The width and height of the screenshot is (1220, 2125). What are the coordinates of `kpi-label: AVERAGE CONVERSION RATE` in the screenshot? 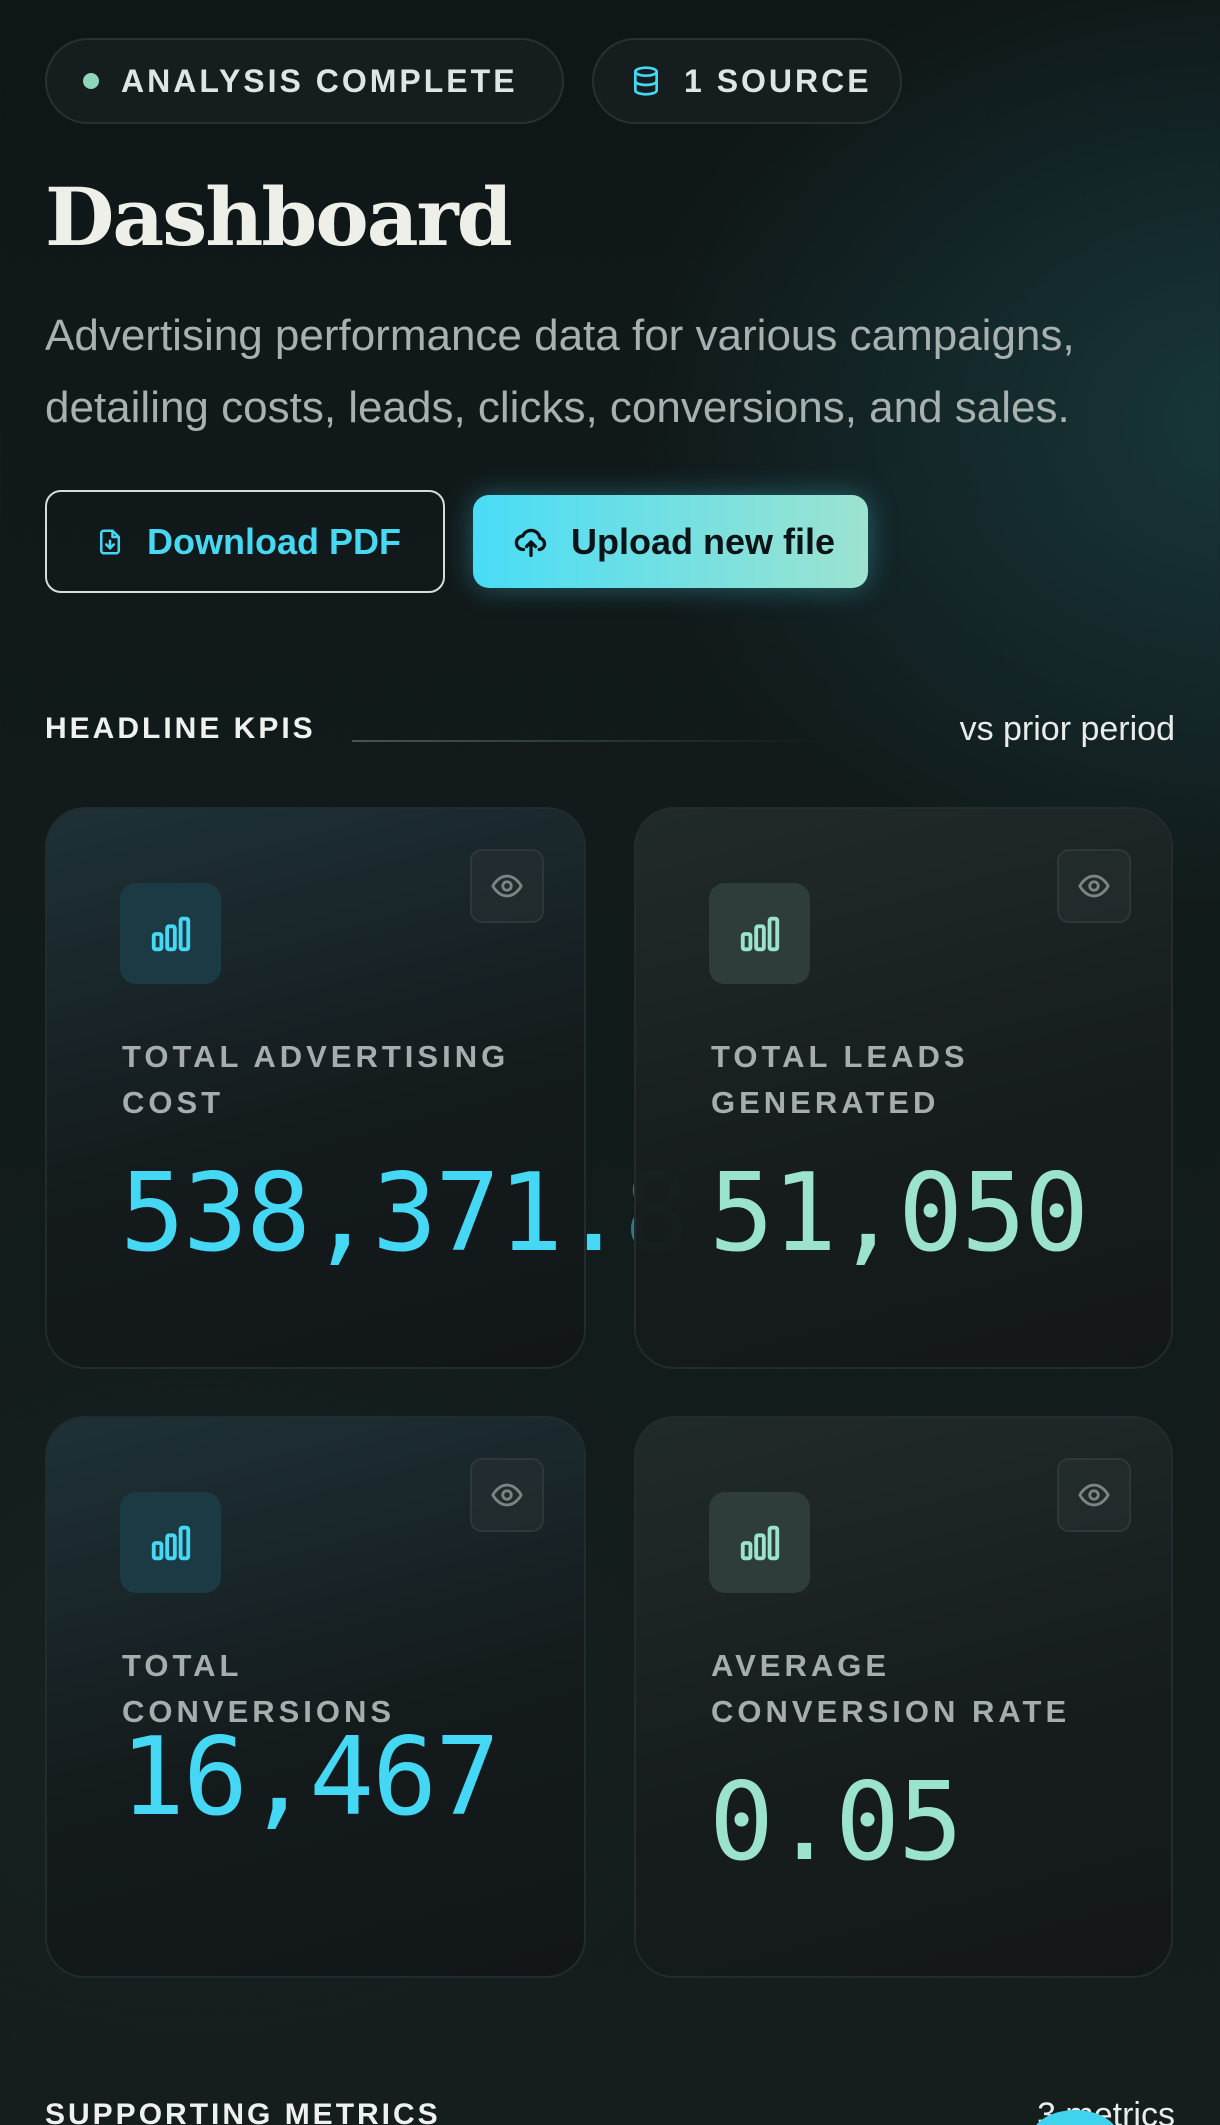 It's located at (891, 1688).